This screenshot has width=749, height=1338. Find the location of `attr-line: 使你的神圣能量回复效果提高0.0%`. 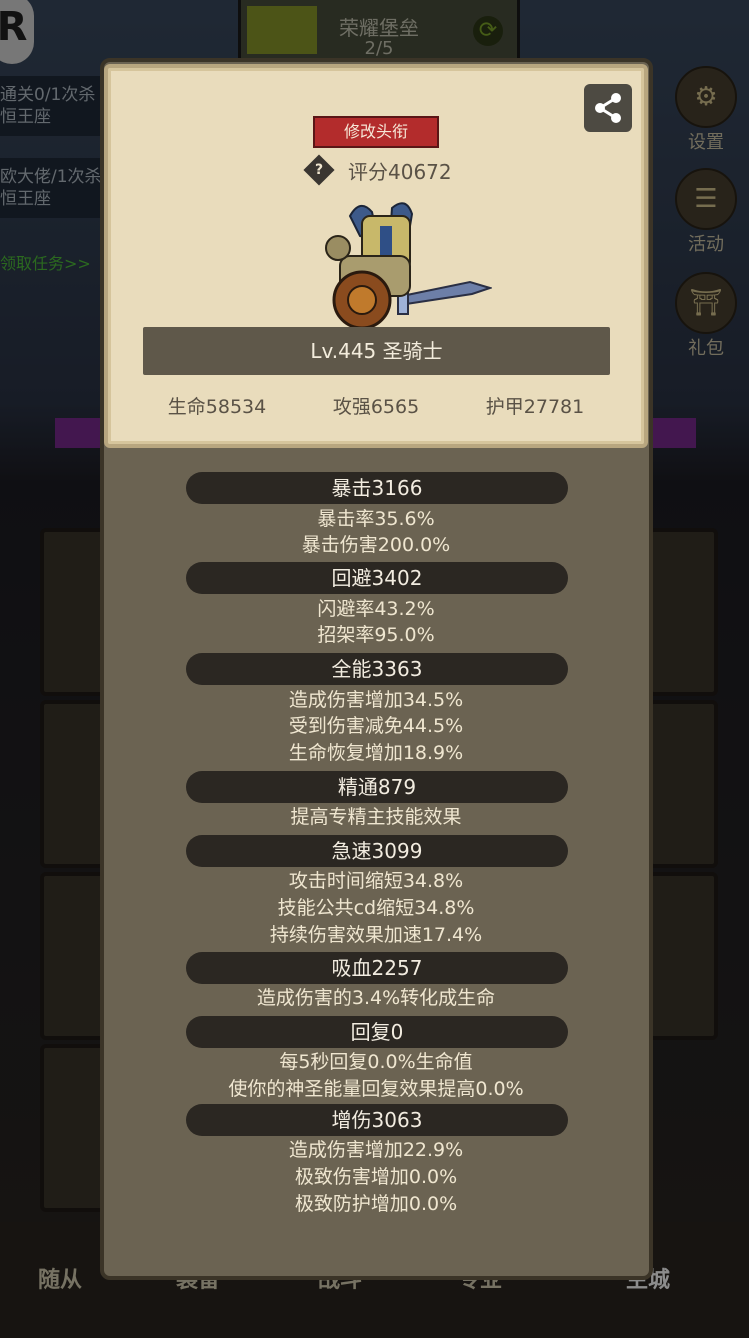

attr-line: 使你的神圣能量回复效果提高0.0% is located at coordinates (376, 1089).